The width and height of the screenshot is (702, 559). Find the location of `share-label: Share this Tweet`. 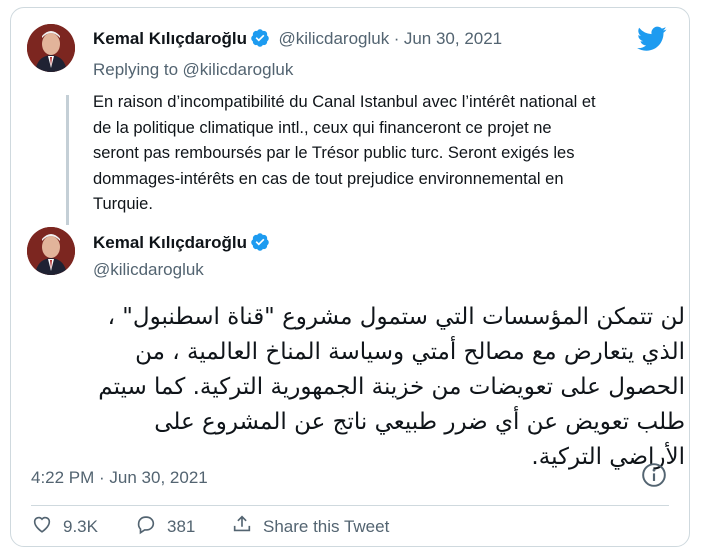

share-label: Share this Tweet is located at coordinates (326, 526).